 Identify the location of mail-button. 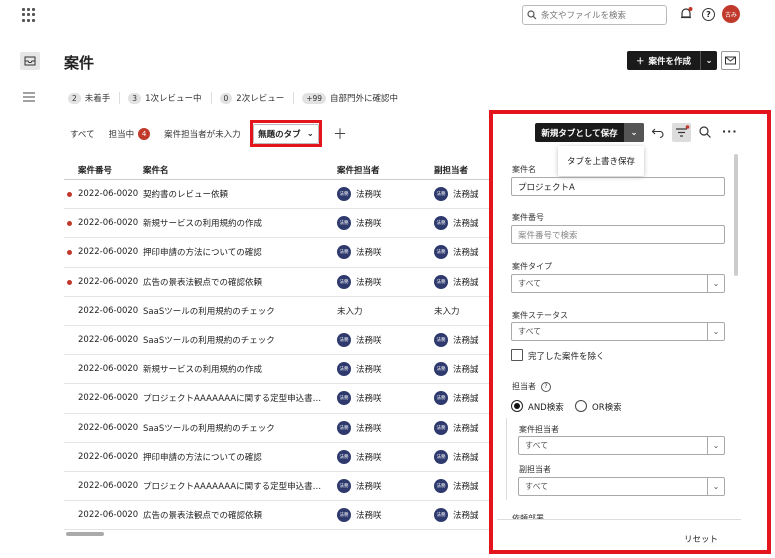
(730, 60).